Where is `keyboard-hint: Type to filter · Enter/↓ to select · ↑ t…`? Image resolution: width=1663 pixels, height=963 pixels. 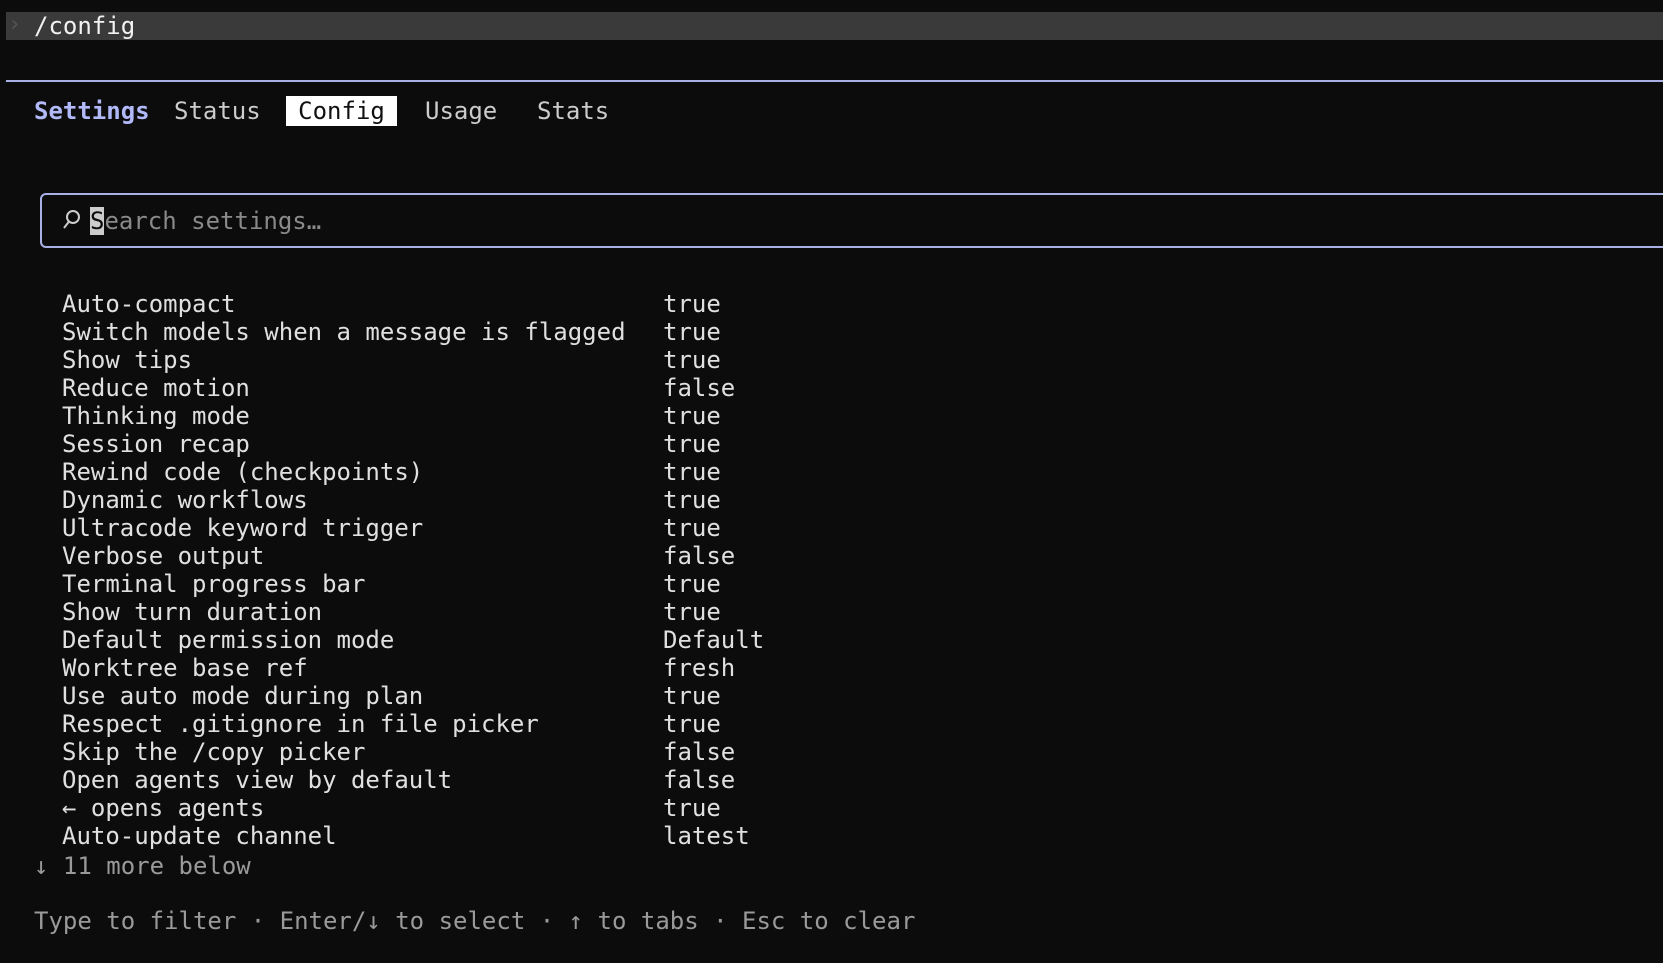 keyboard-hint: Type to filter · Enter/↓ to select · ↑ t… is located at coordinates (475, 921).